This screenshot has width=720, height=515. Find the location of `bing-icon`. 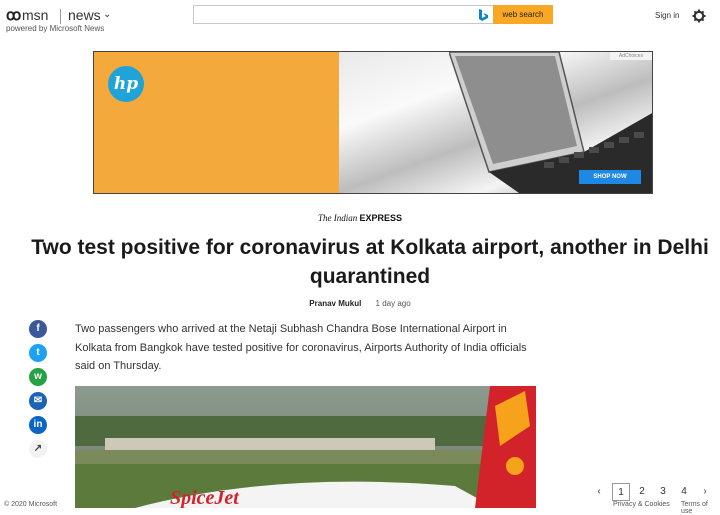

bing-icon is located at coordinates (483, 15).